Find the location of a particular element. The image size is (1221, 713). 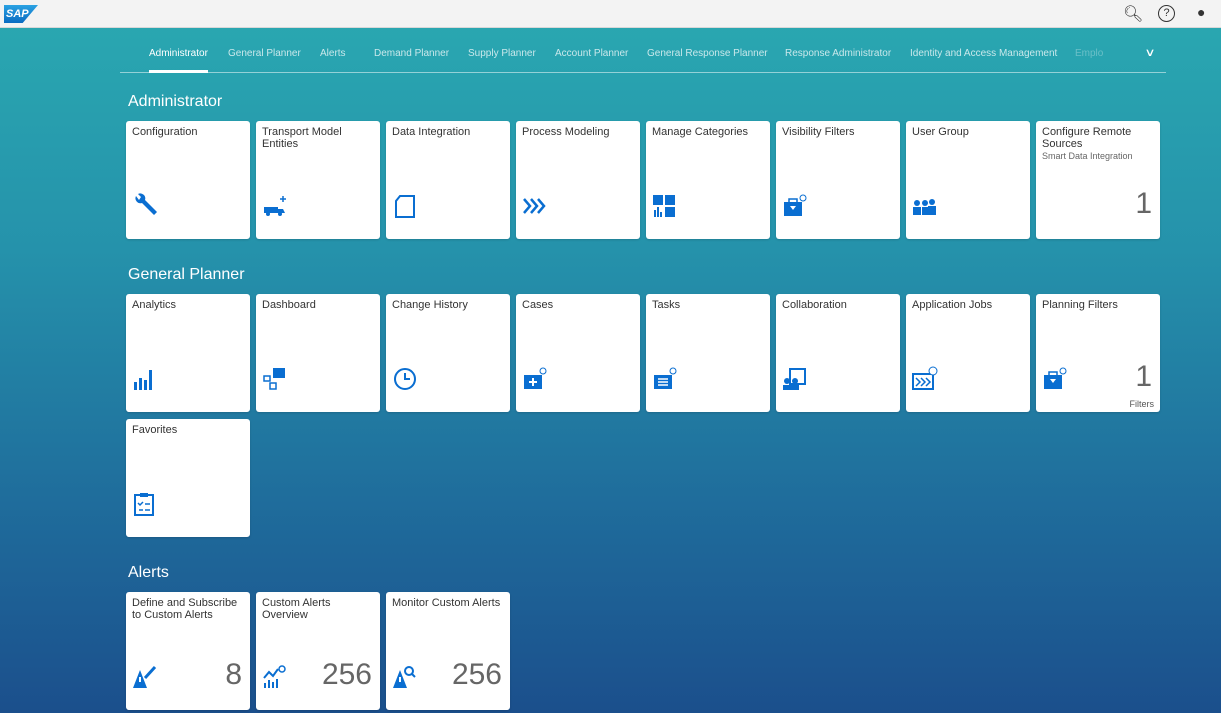

tile-title: Cases is located at coordinates (538, 305).